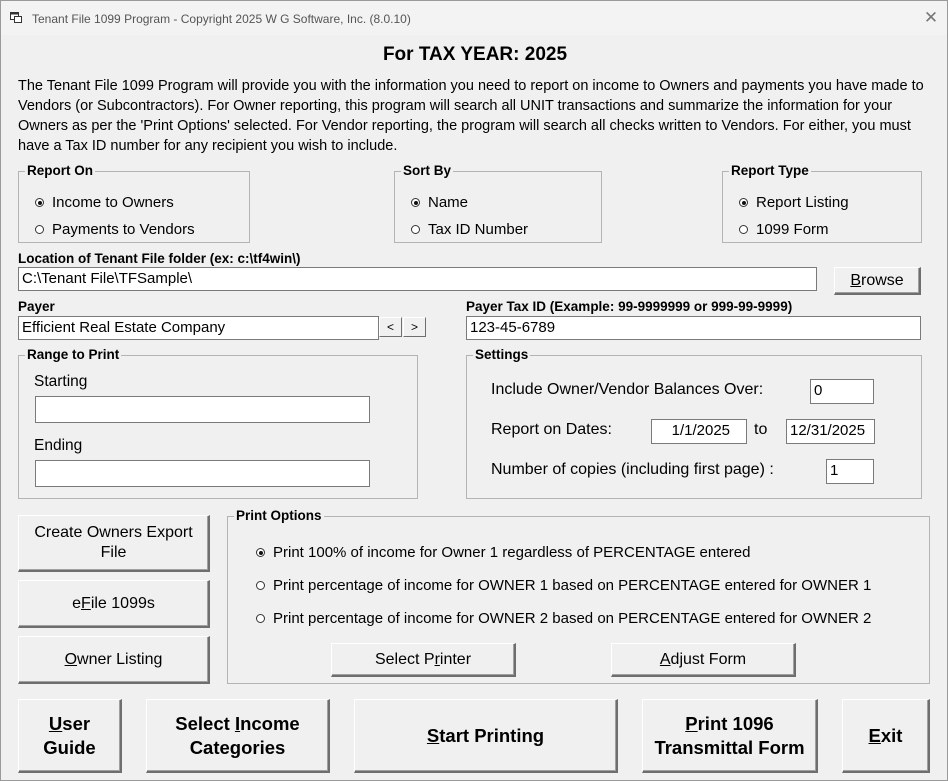 This screenshot has width=948, height=781. Describe the element at coordinates (16, 17) in the screenshot. I see `app-icon` at that location.